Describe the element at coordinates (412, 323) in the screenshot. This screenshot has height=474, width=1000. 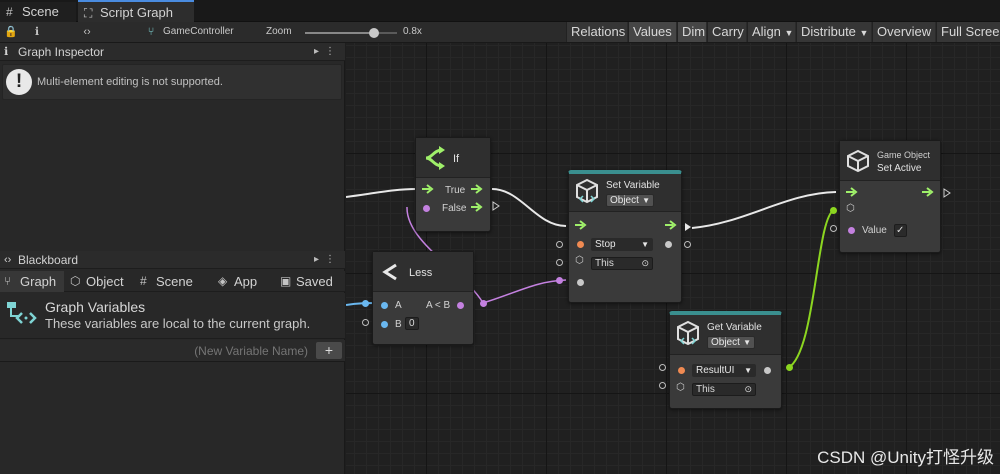
I see `input-b-field: 0` at that location.